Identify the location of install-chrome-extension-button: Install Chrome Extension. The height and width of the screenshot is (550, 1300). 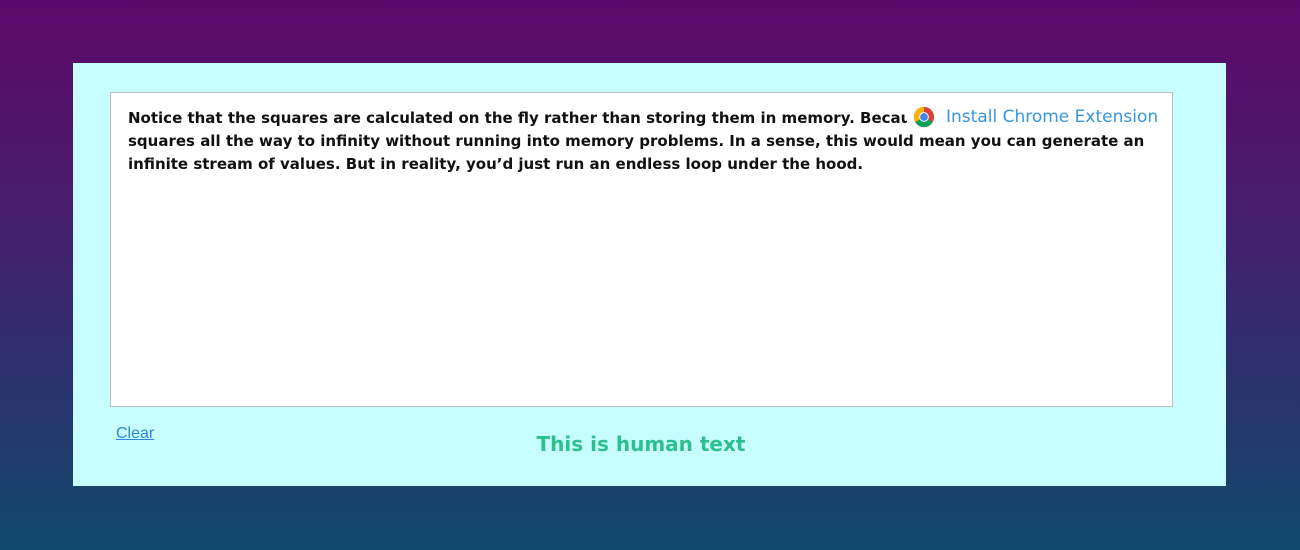
(1036, 117).